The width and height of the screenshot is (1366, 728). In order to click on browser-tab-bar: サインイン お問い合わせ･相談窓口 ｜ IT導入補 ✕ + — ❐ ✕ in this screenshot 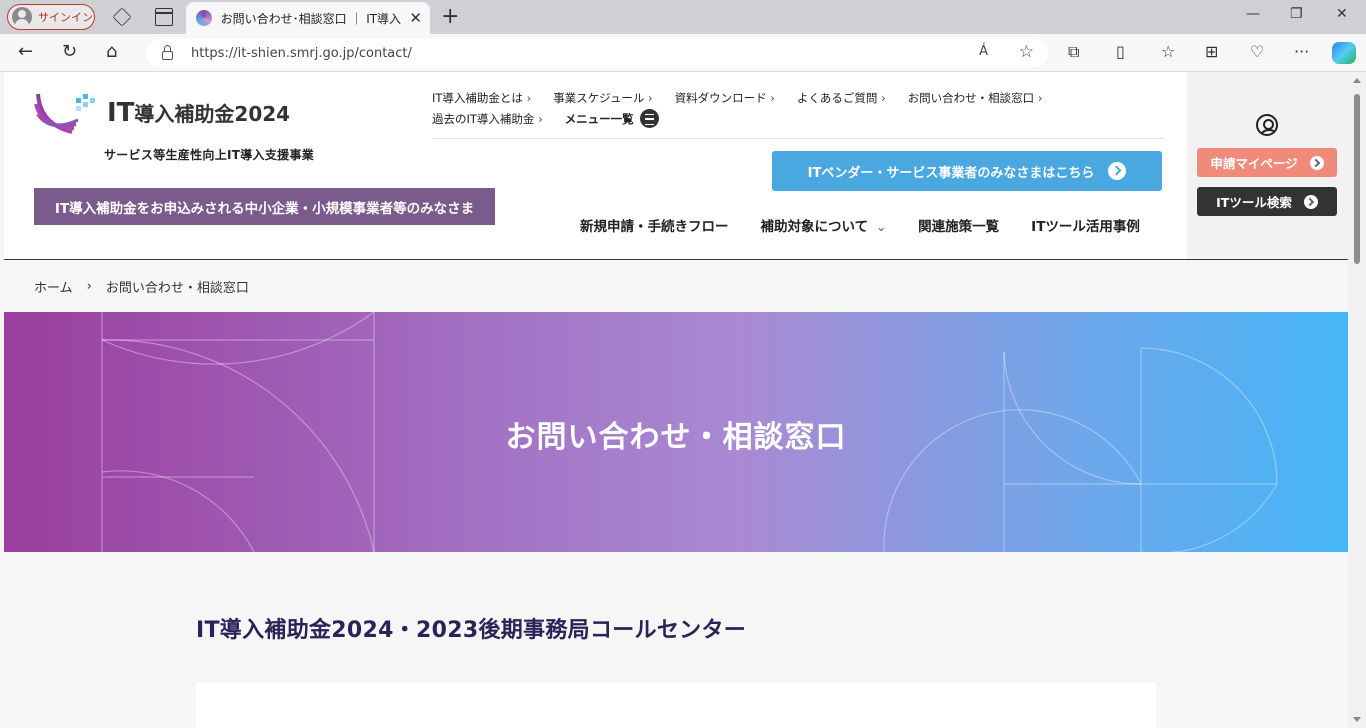, I will do `click(683, 17)`.